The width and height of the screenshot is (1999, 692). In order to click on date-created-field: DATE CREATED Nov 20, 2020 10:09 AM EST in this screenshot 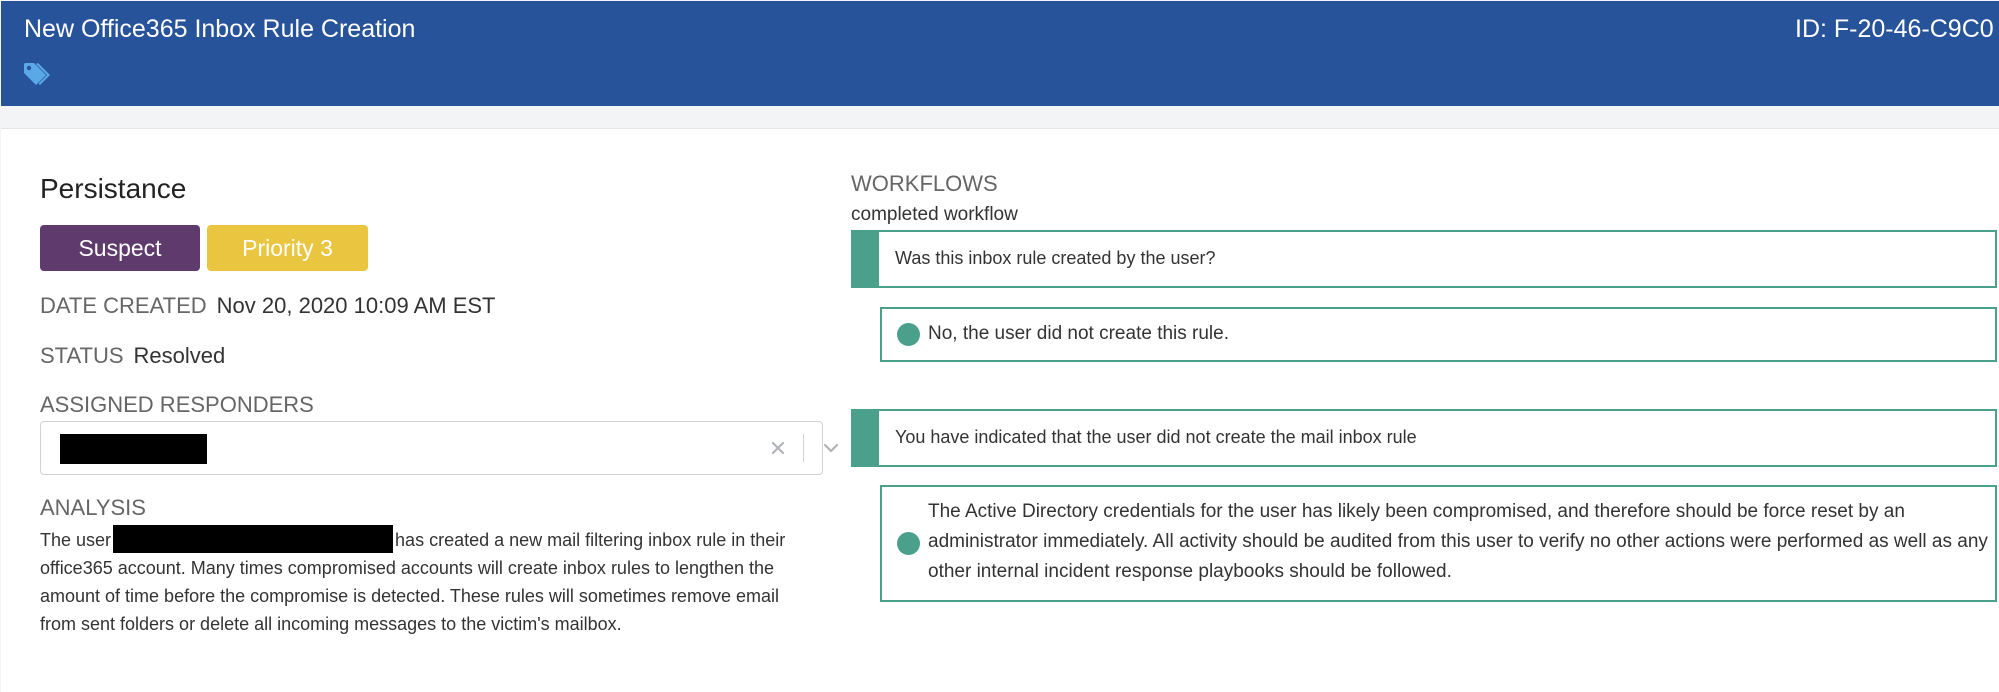, I will do `click(268, 306)`.